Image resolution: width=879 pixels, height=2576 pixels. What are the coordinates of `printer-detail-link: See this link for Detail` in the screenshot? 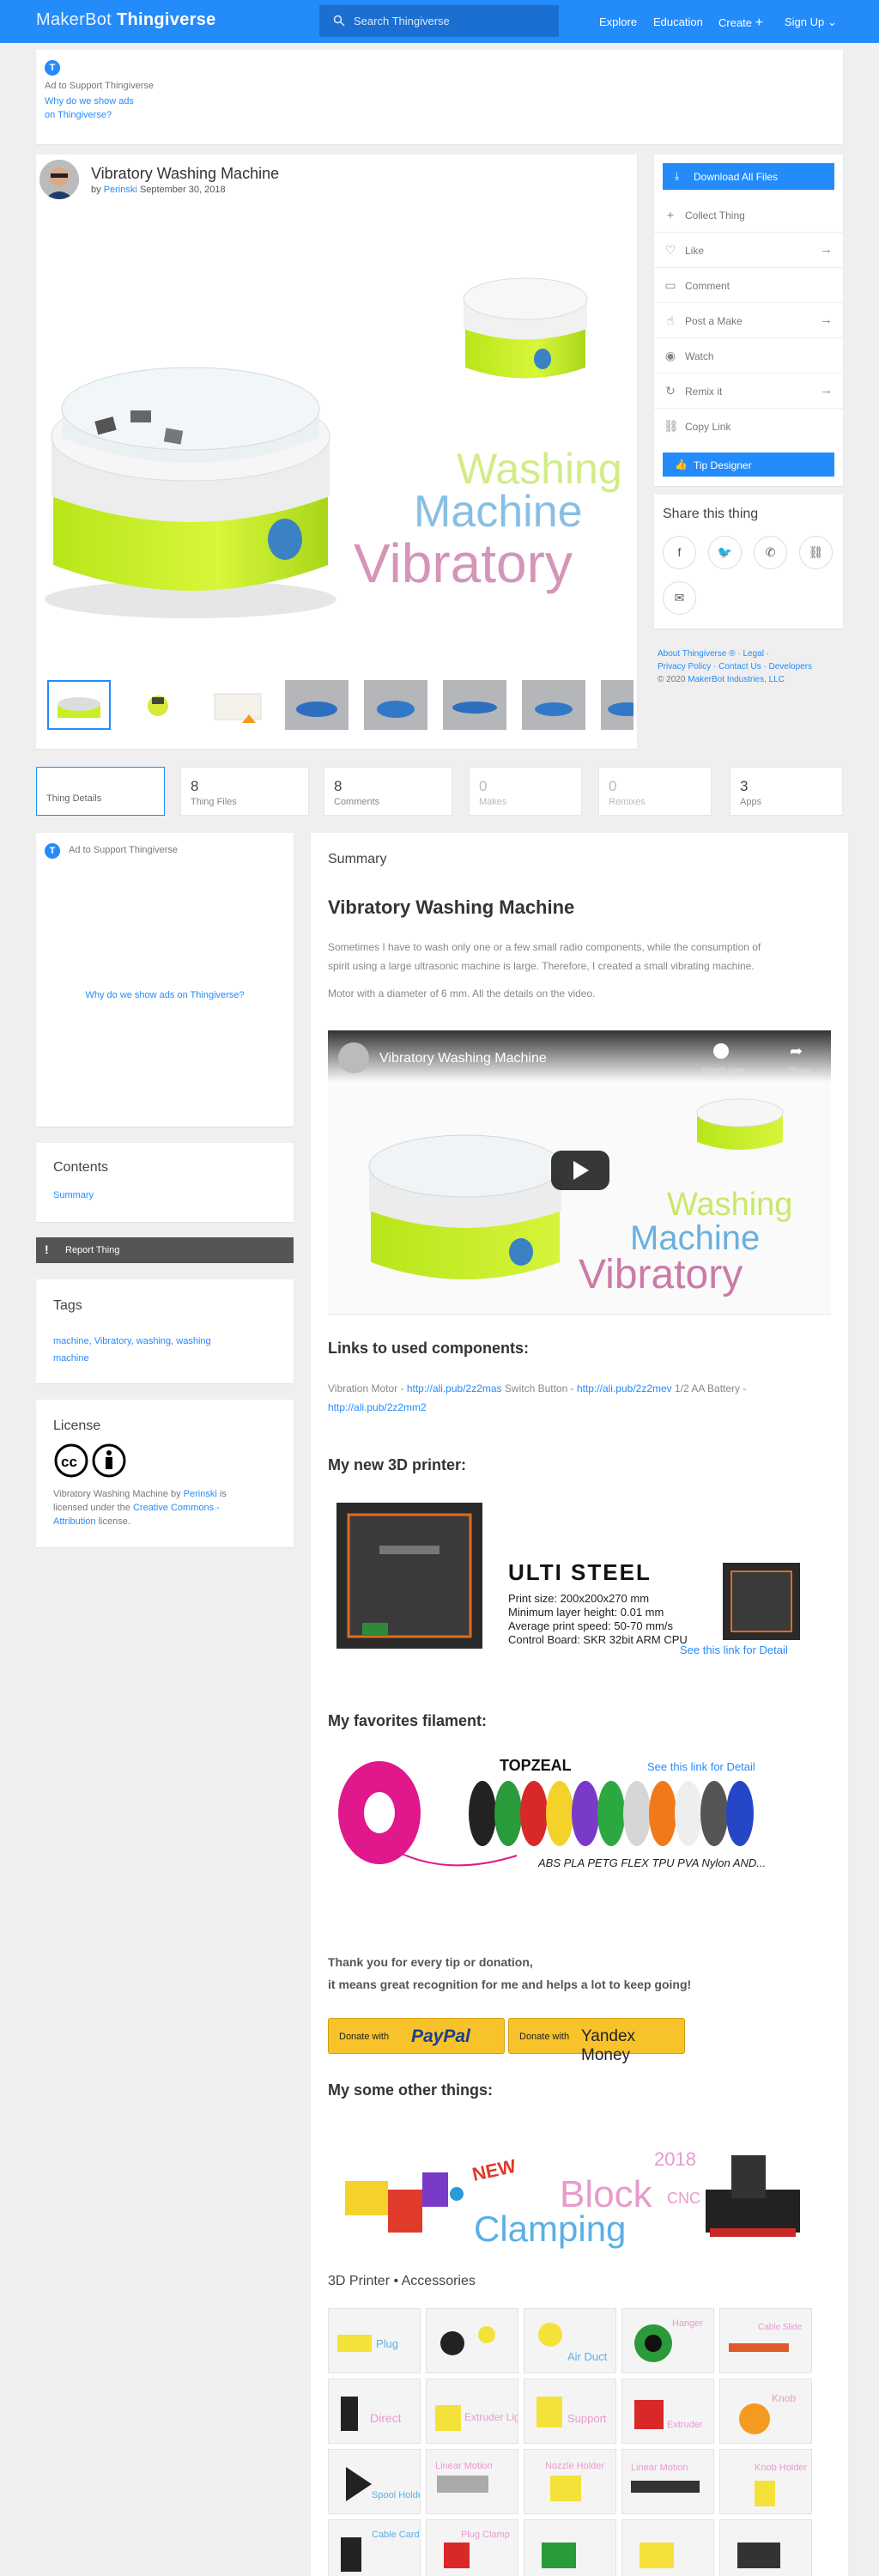 It's located at (734, 1649).